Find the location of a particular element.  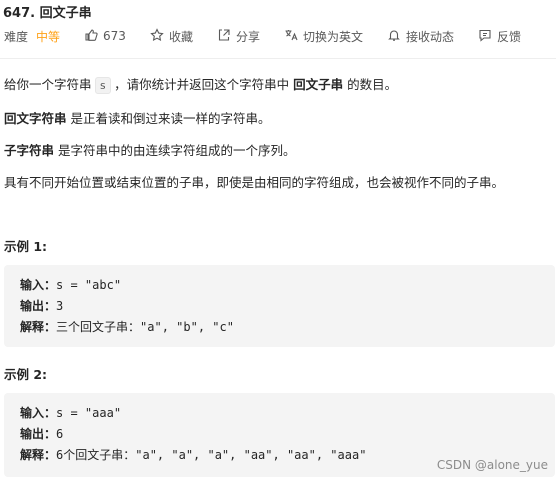

description-paragraph-2: 回文字符串 是正着读和倒过来读一样的字符串。 is located at coordinates (137, 118).